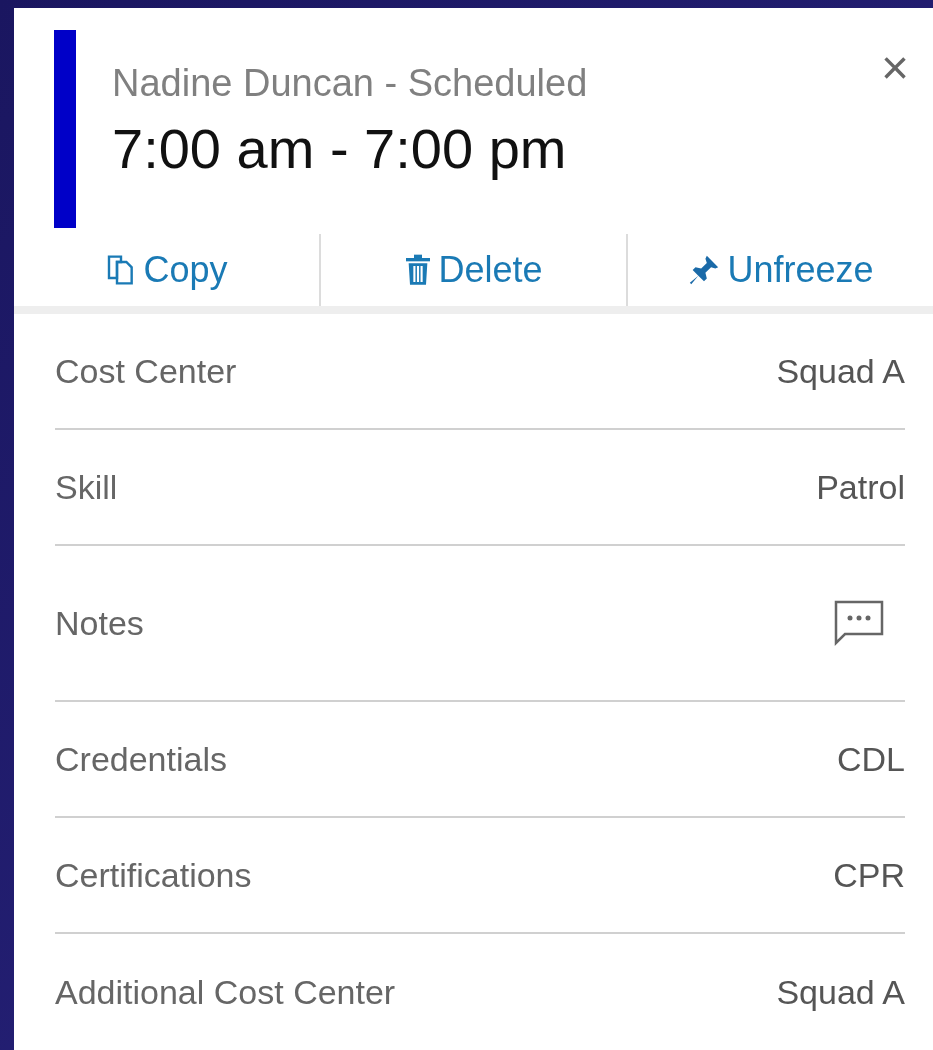 This screenshot has height=1050, width=933. I want to click on field-value: Patrol, so click(860, 487).